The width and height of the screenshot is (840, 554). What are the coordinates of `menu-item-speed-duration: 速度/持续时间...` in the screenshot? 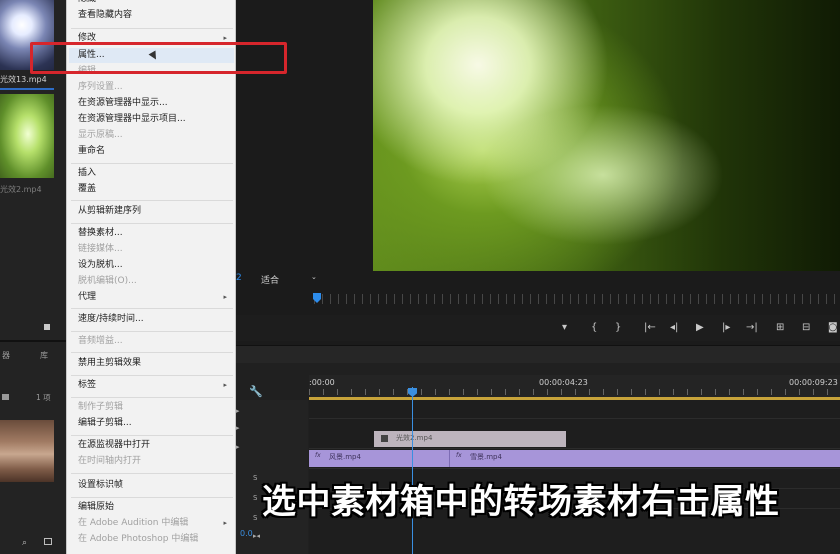 It's located at (155, 319).